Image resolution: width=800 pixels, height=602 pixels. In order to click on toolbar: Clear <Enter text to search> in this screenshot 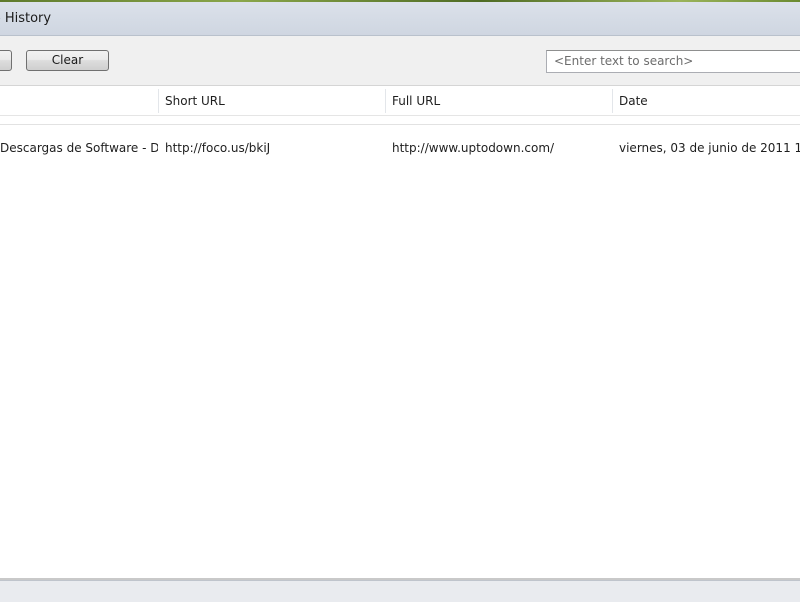, I will do `click(400, 61)`.